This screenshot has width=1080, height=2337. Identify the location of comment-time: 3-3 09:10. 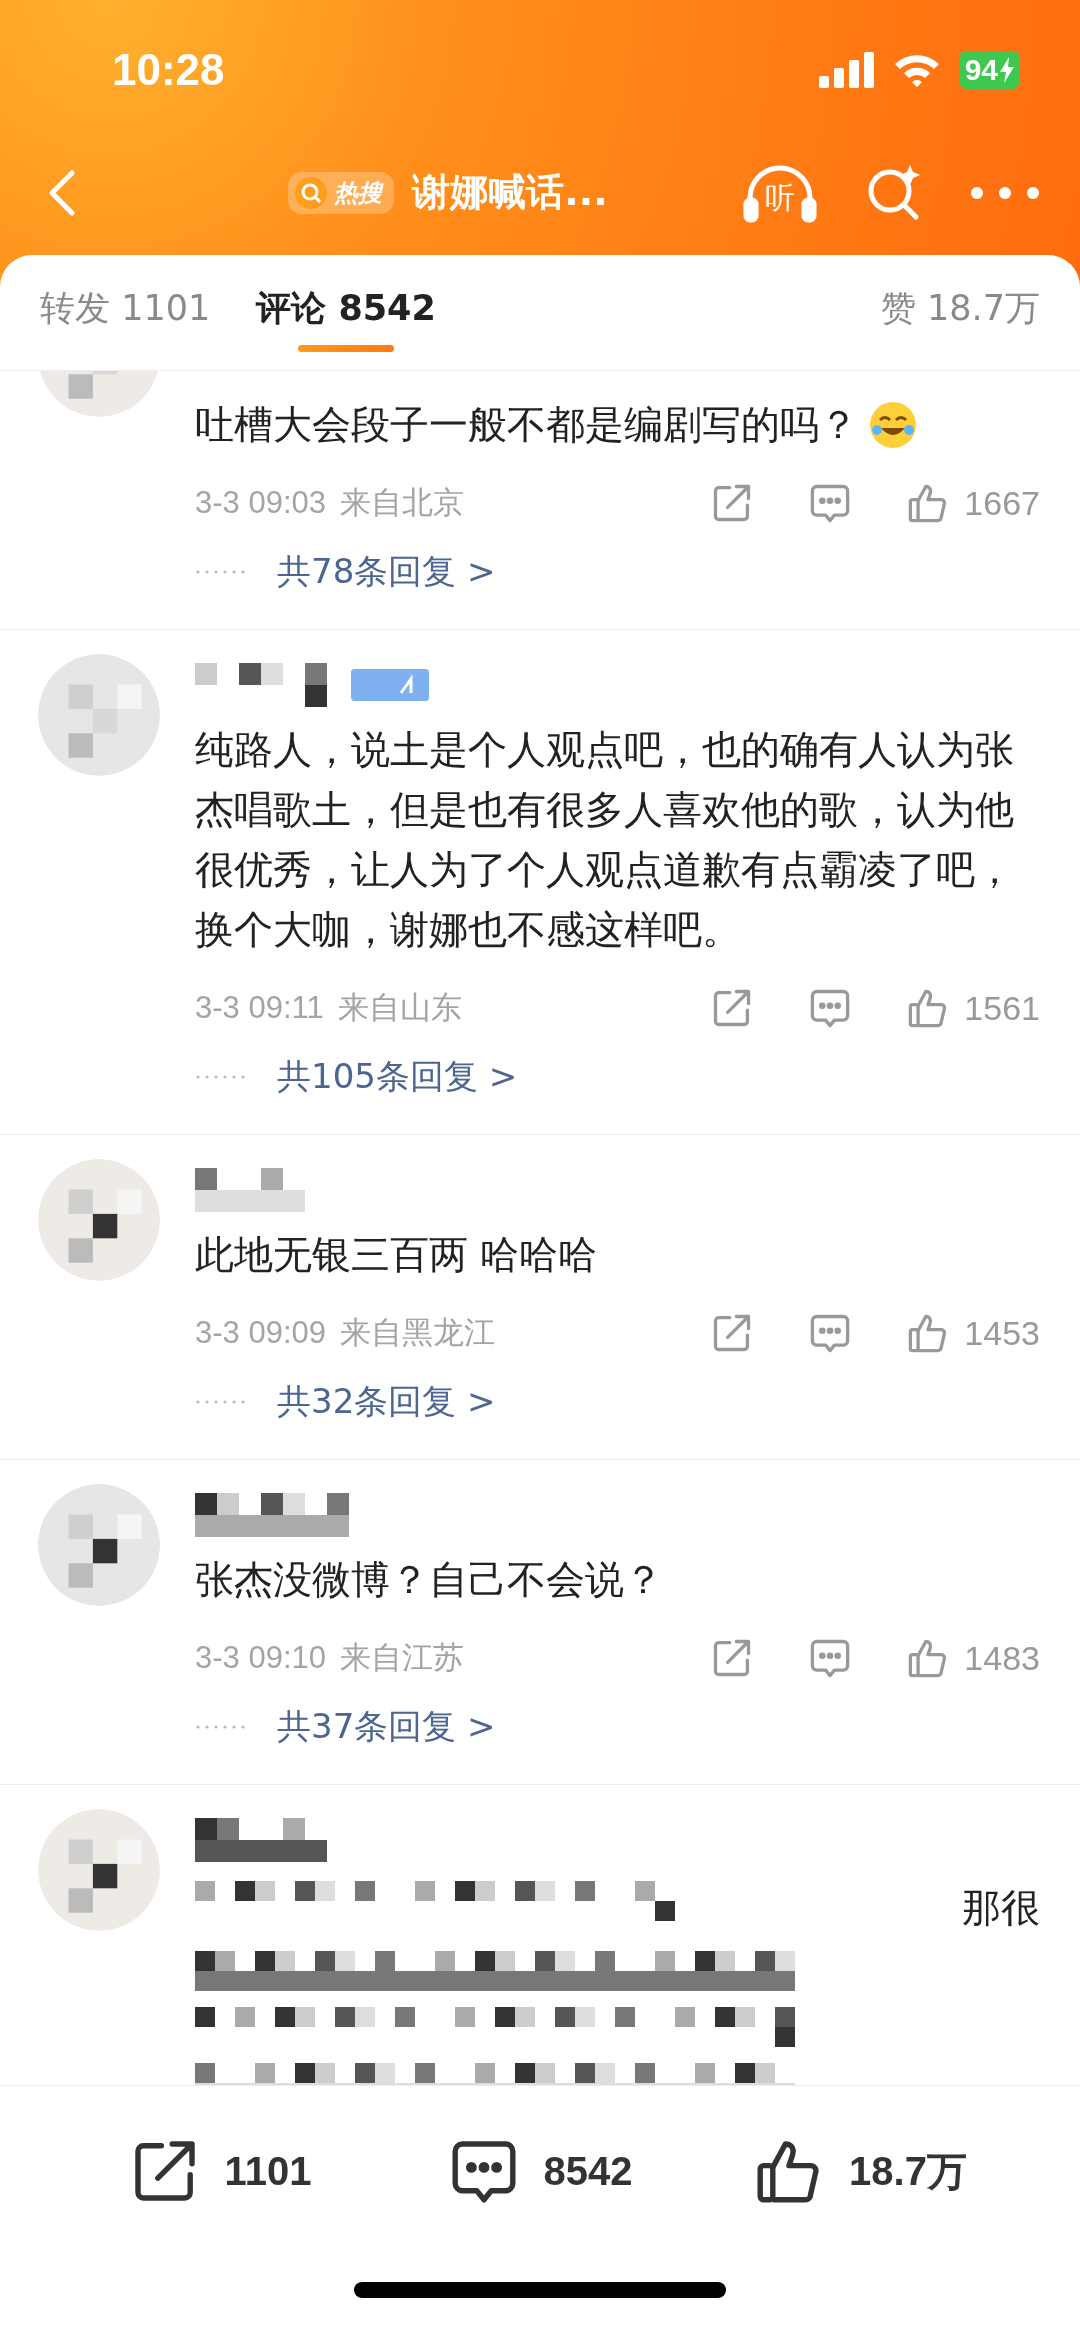
(260, 1657).